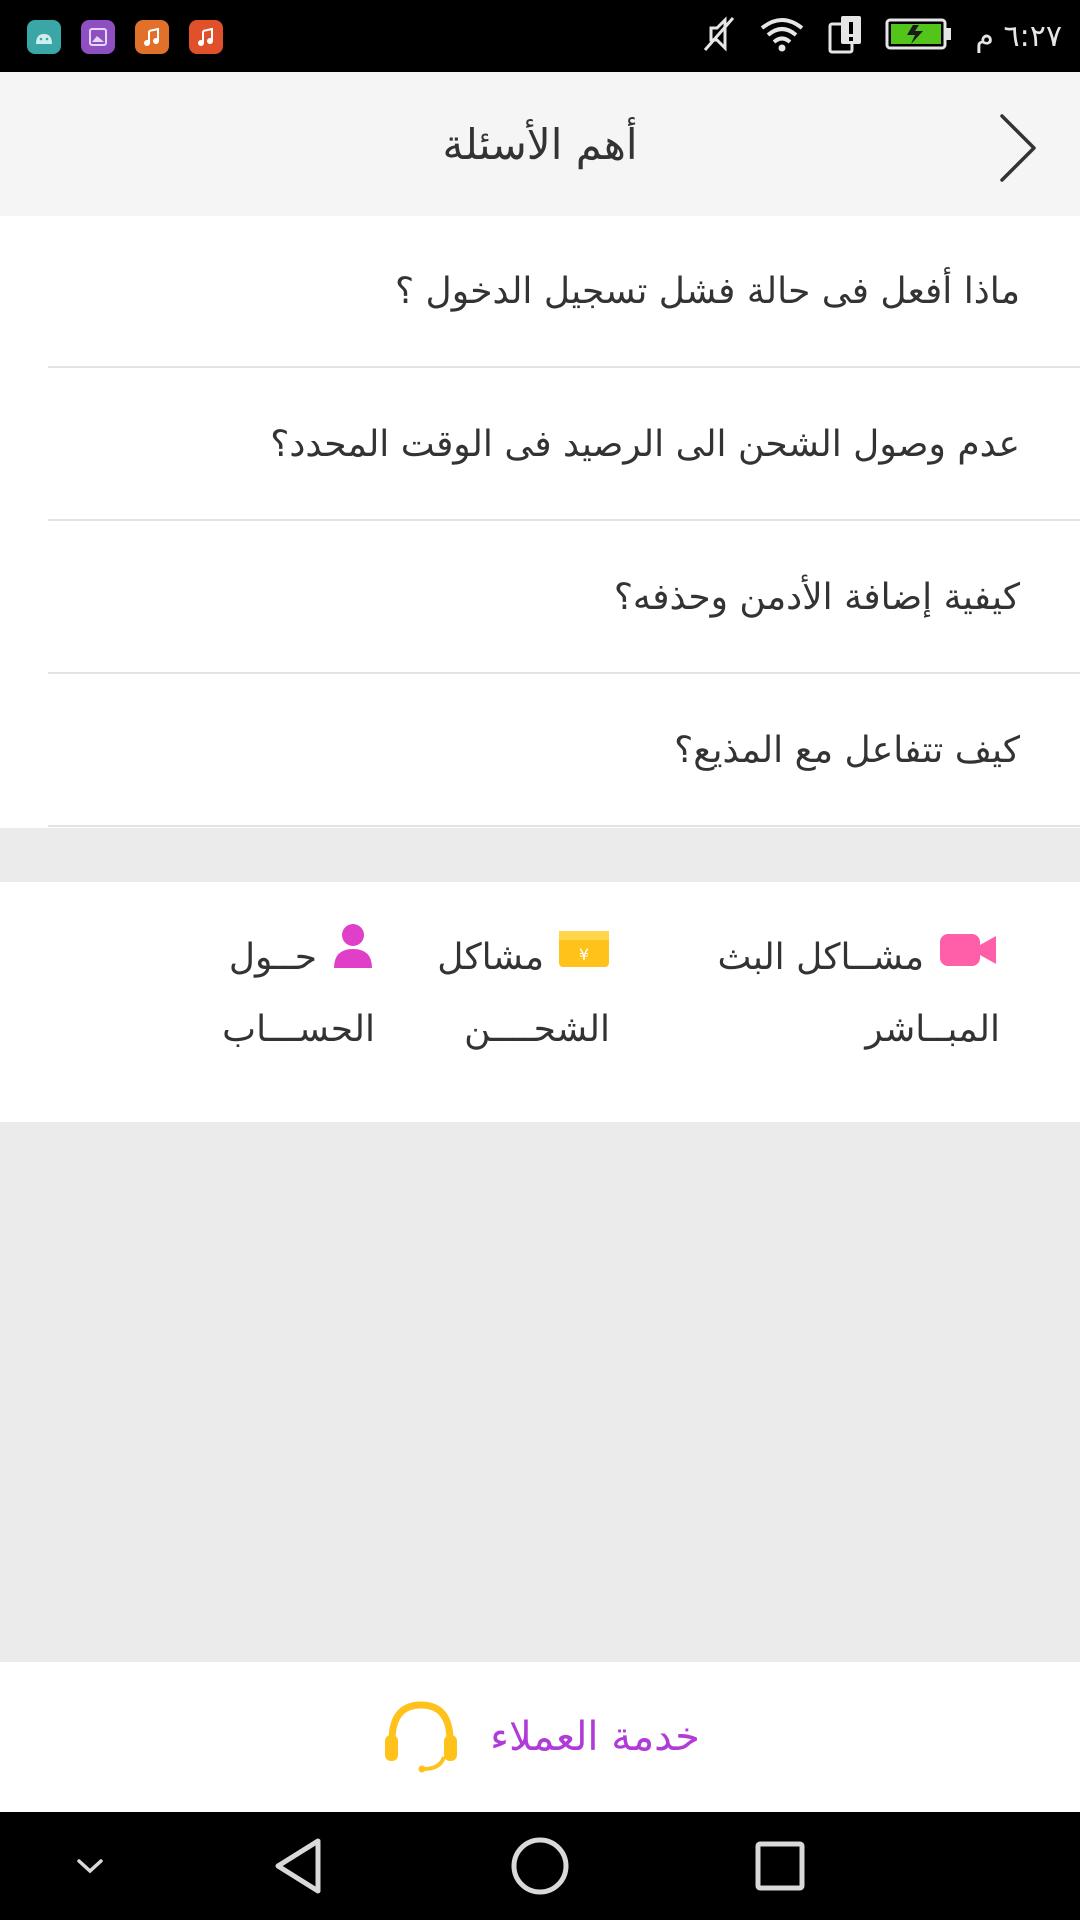 The width and height of the screenshot is (1080, 1920). I want to click on user-icon, so click(353, 958).